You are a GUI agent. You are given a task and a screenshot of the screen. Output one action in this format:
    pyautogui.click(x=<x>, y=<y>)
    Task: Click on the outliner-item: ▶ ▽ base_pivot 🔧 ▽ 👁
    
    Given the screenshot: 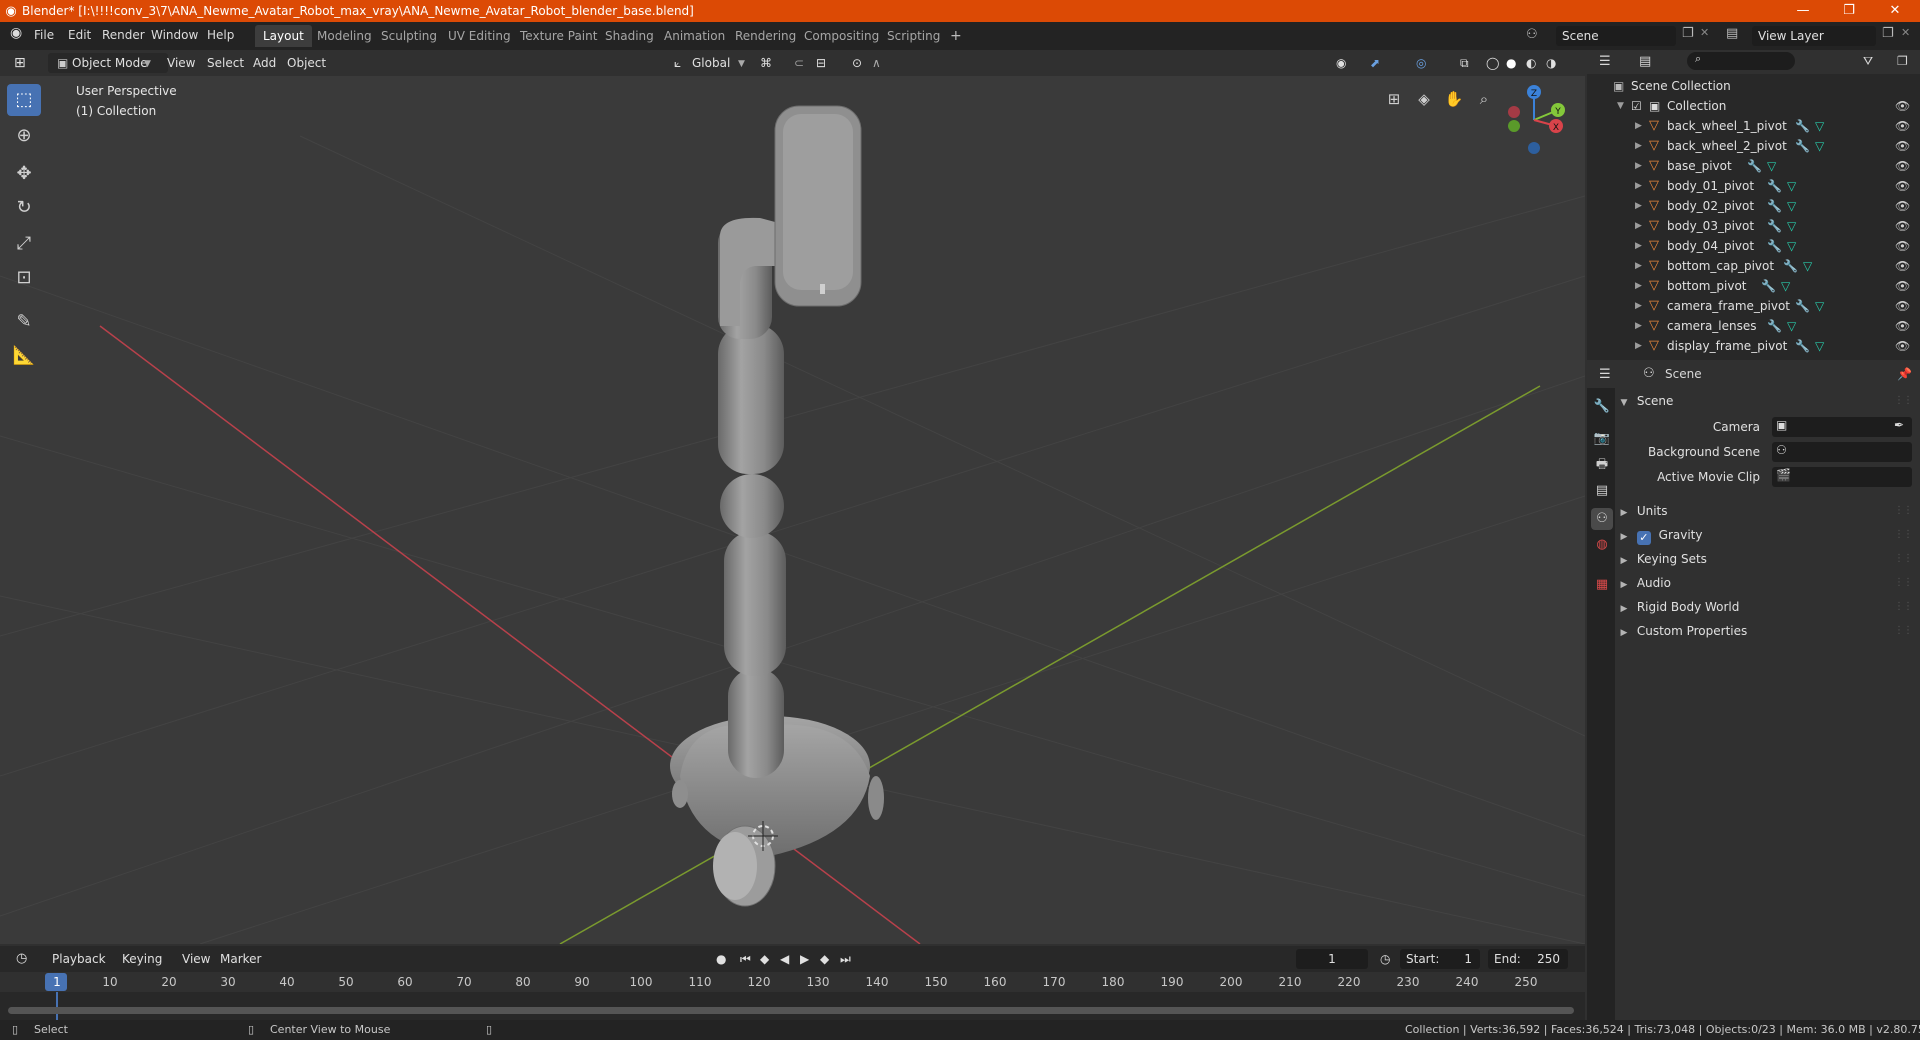 What is the action you would take?
    pyautogui.click(x=1753, y=166)
    